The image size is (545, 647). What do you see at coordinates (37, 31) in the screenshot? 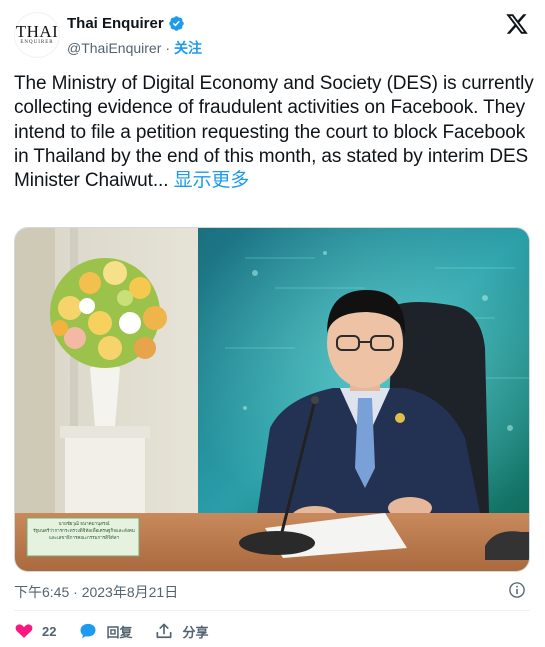
I see `avatar-logo-text: THAI` at bounding box center [37, 31].